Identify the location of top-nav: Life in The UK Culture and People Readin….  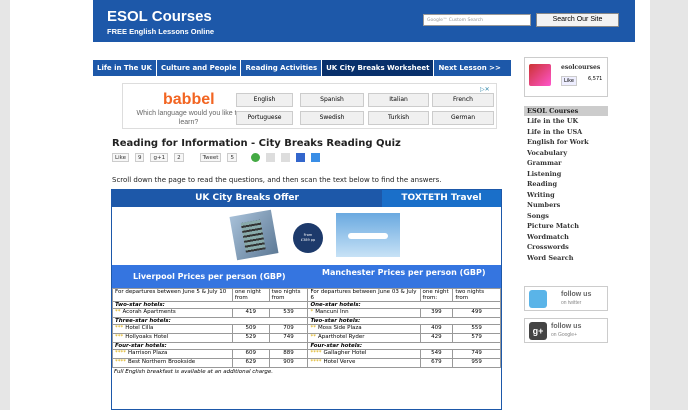
(302, 68).